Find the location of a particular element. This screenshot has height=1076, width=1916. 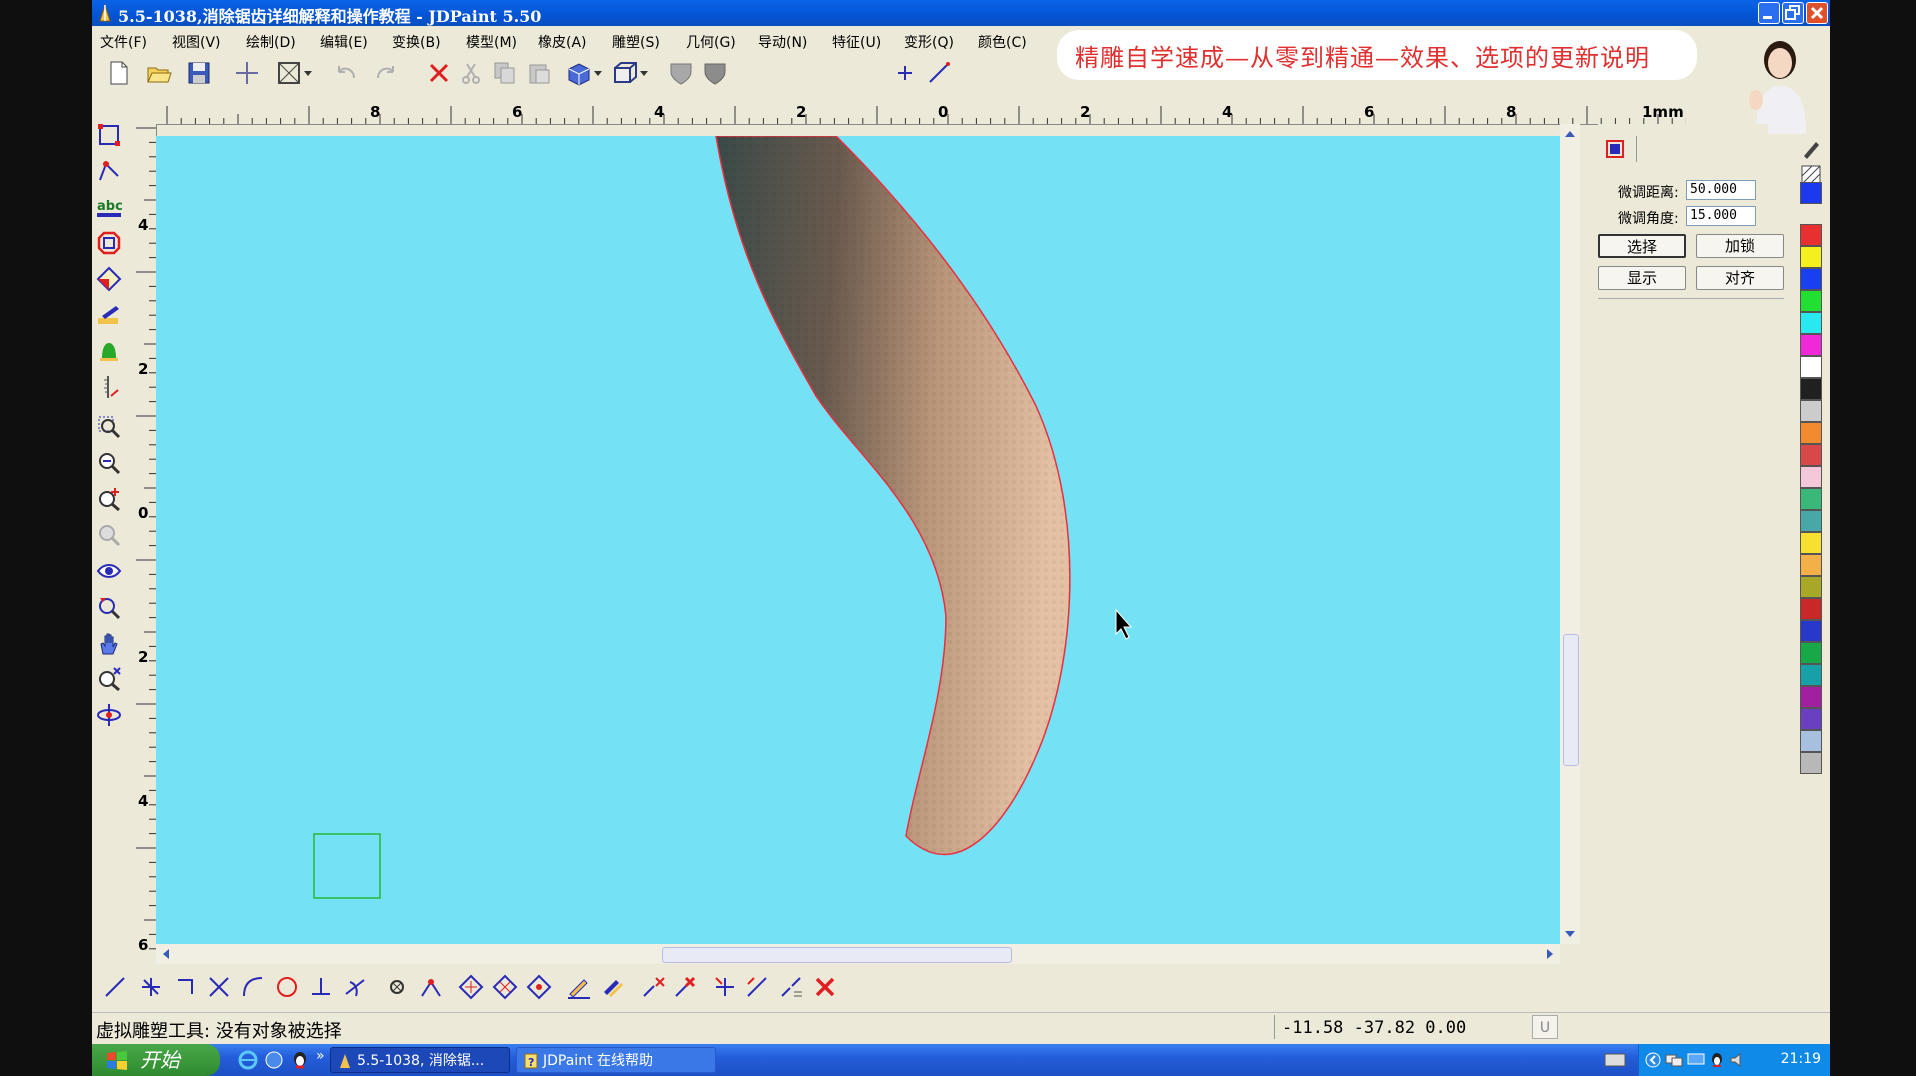

browser-icon is located at coordinates (274, 1060).